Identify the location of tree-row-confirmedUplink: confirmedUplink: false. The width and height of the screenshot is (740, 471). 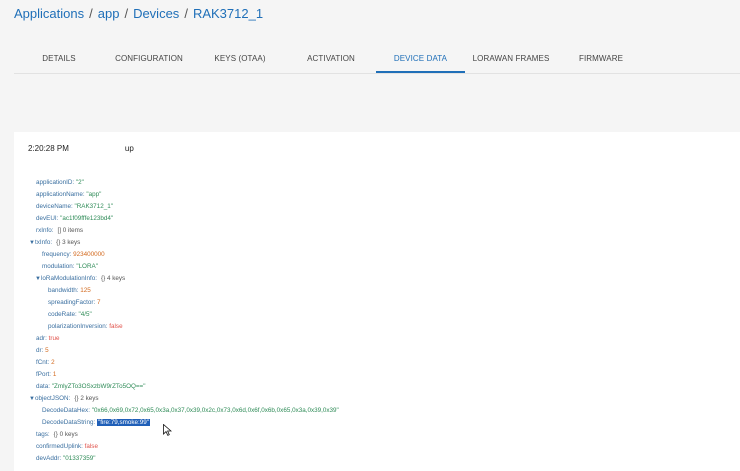
(67, 447).